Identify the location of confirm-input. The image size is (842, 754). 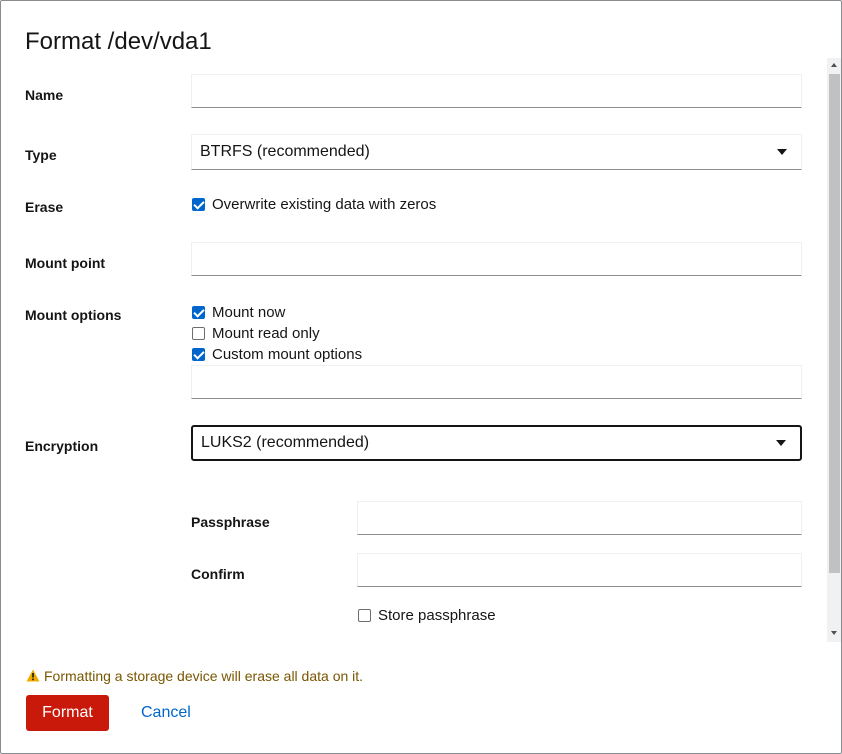
(579, 570).